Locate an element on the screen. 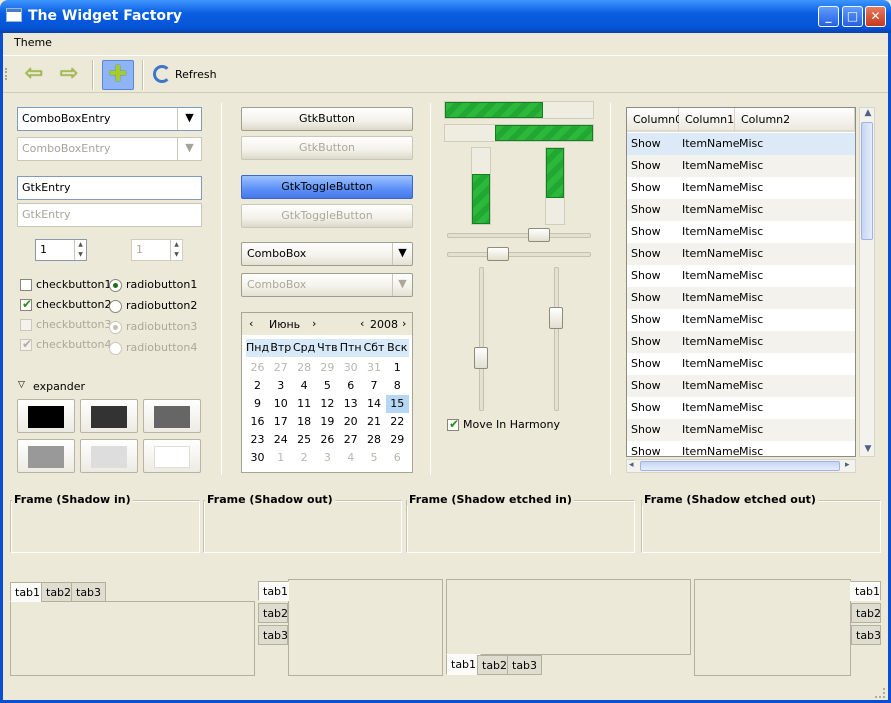 The width and height of the screenshot is (891, 703). expander-triangle-icon: ▽ is located at coordinates (21, 385).